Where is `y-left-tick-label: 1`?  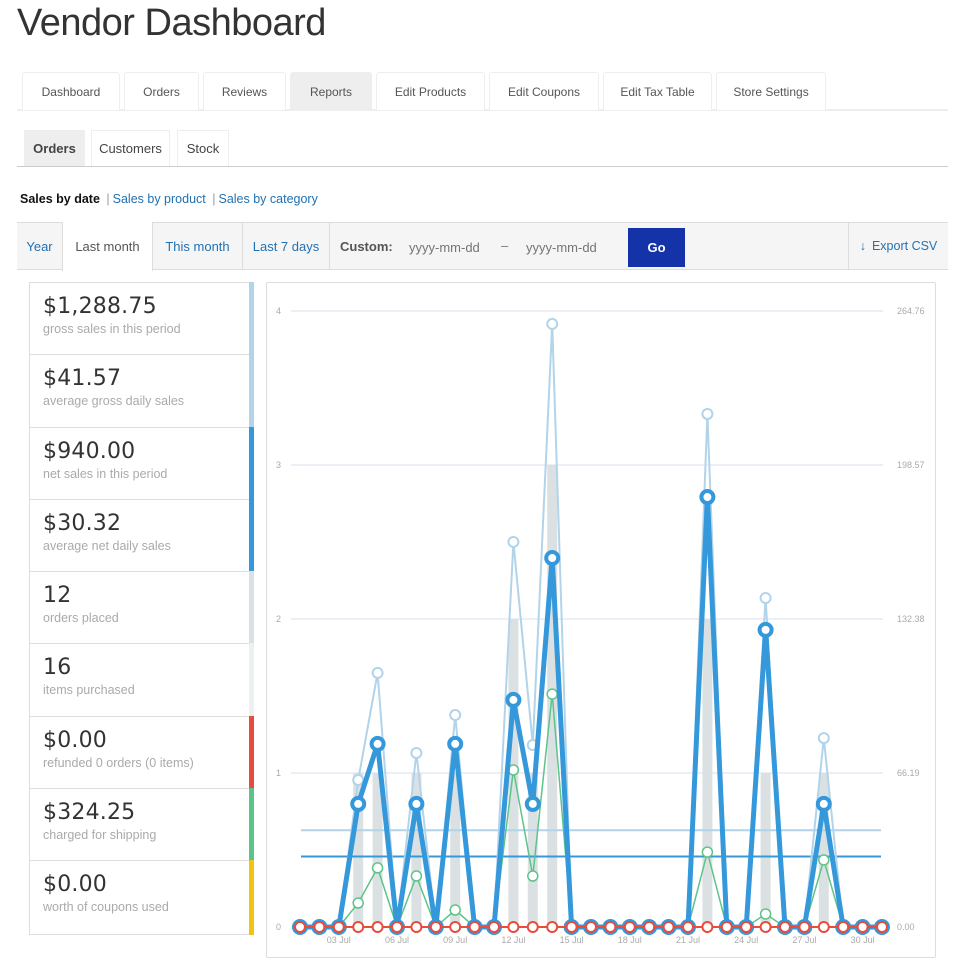
y-left-tick-label: 1 is located at coordinates (278, 773).